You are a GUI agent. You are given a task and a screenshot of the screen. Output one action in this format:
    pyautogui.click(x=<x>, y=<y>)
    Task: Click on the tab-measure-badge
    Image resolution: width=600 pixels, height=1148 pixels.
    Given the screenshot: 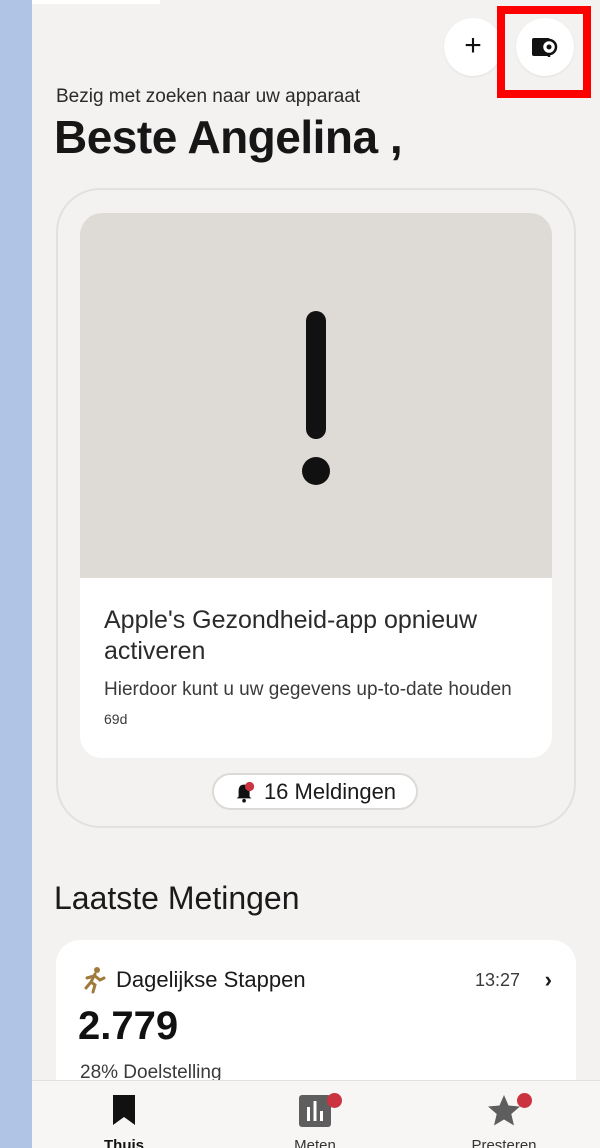 What is the action you would take?
    pyautogui.click(x=334, y=1100)
    